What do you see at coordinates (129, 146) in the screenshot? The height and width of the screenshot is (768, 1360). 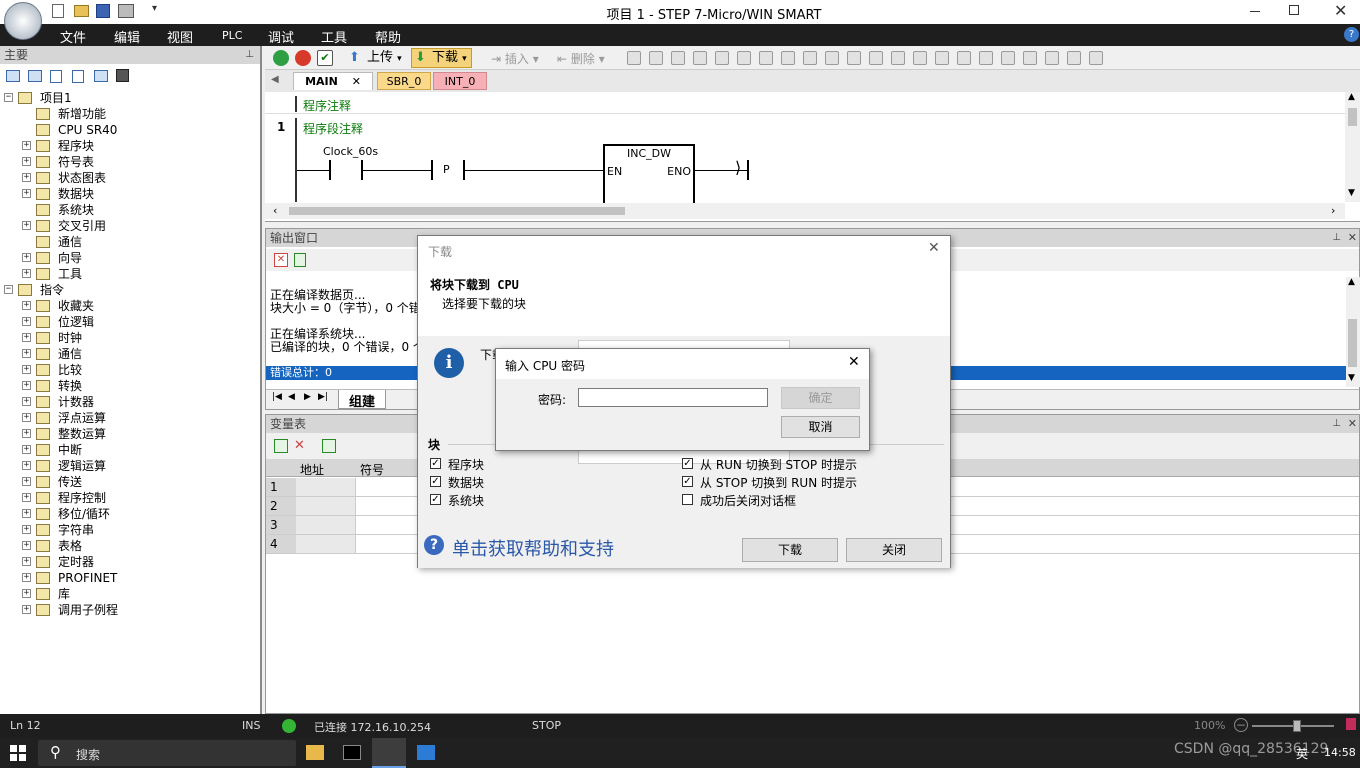 I see `tree-item: + 程序块` at bounding box center [129, 146].